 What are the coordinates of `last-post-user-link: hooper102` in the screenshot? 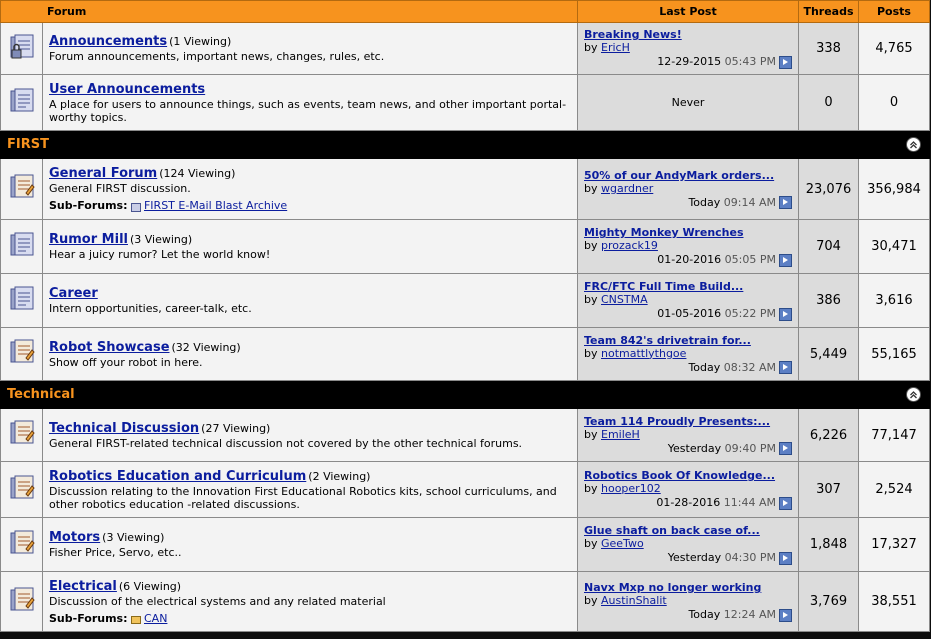 It's located at (631, 488).